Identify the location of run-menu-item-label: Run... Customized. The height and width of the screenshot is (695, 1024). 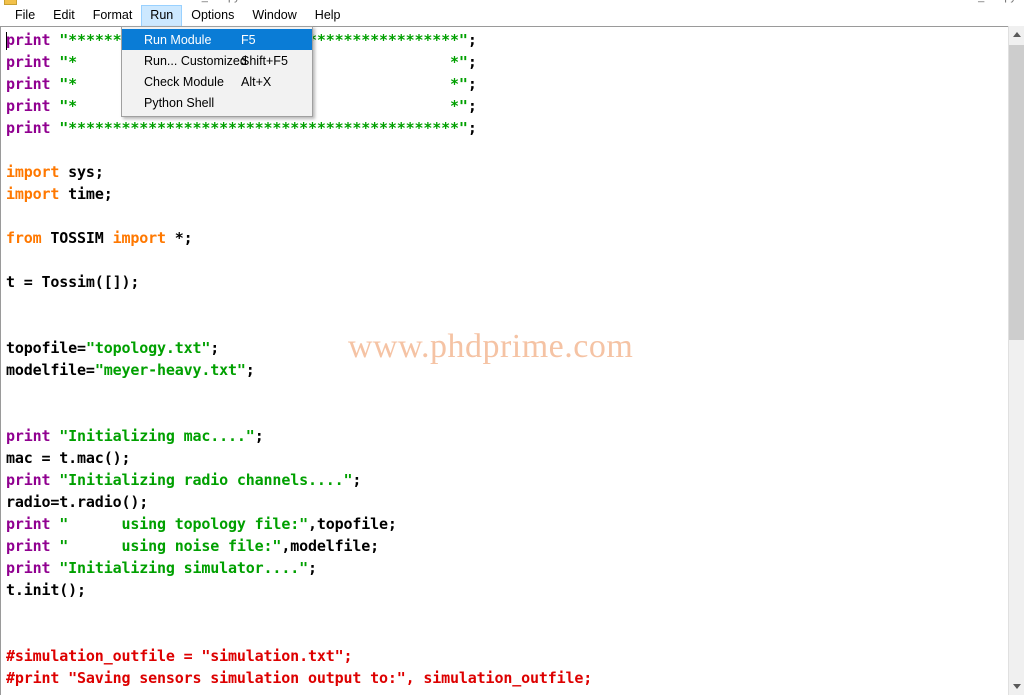
(195, 60).